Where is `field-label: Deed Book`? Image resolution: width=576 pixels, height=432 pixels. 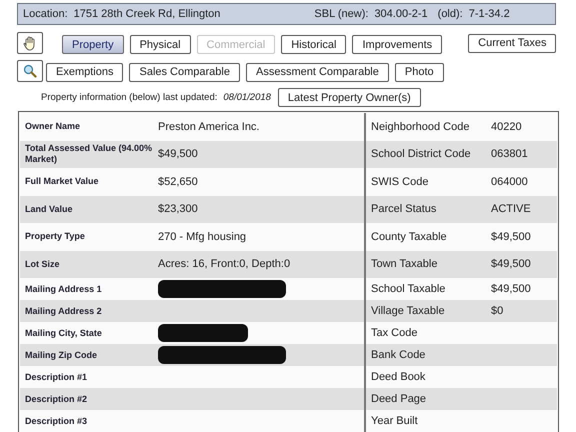
field-label: Deed Book is located at coordinates (398, 377).